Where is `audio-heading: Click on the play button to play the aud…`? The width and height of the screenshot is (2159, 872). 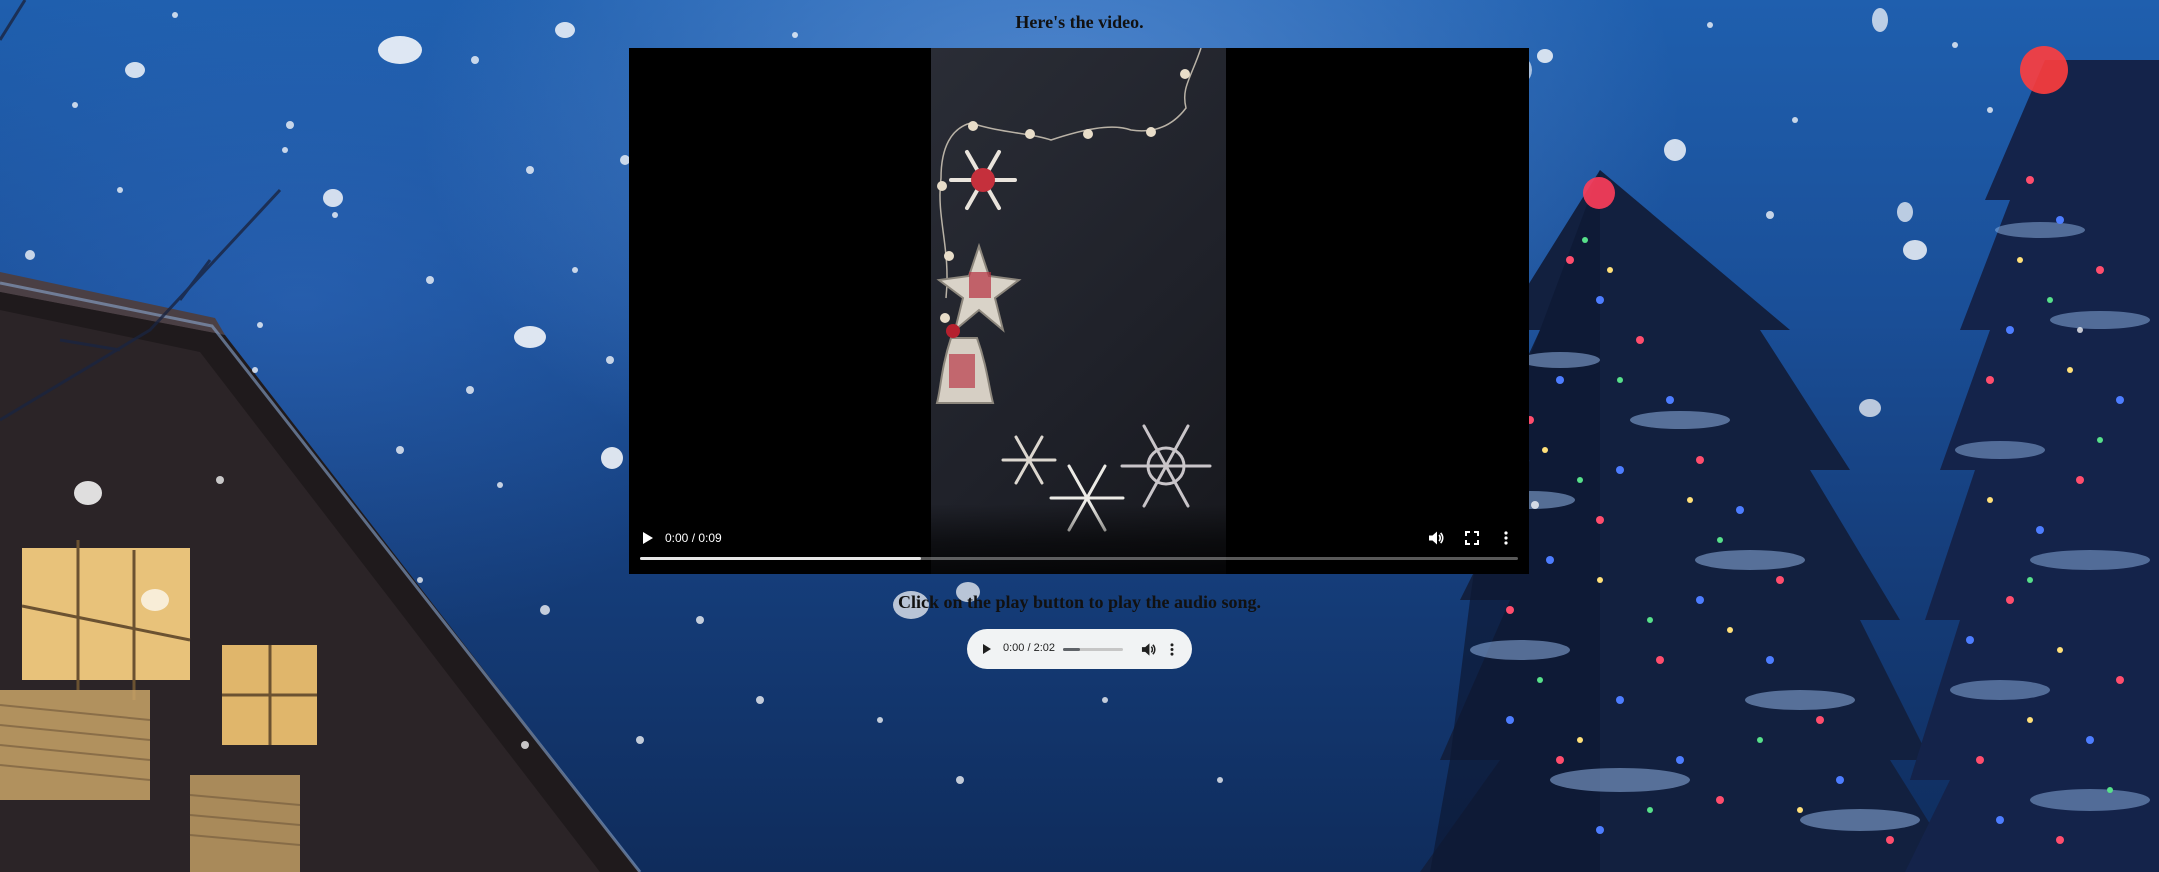
audio-heading: Click on the play button to play the aud… is located at coordinates (1079, 602).